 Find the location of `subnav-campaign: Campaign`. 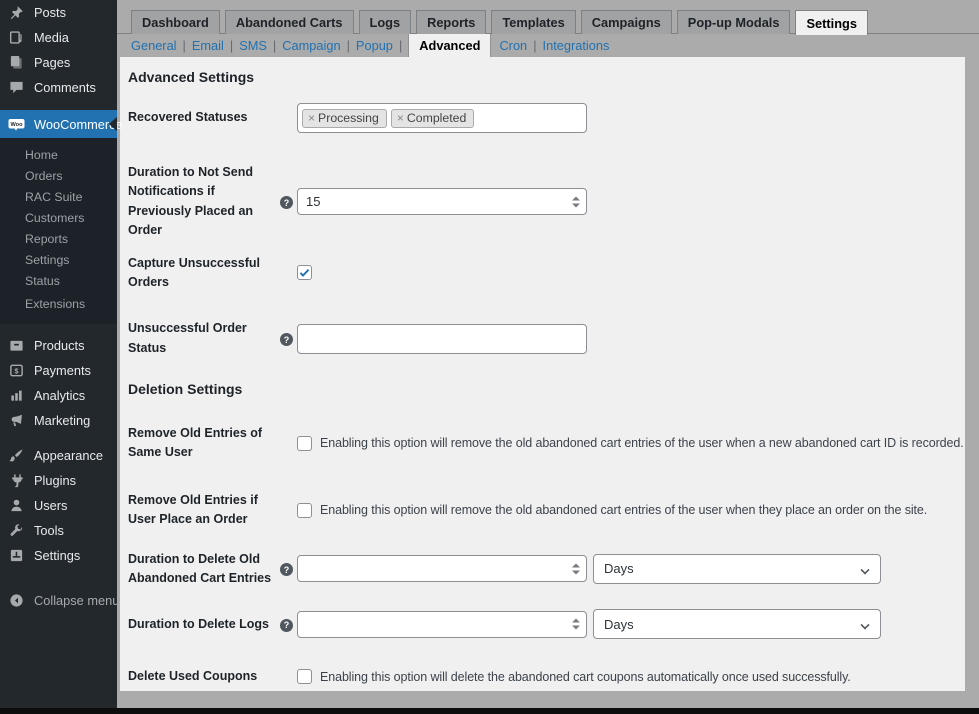

subnav-campaign: Campaign is located at coordinates (311, 45).